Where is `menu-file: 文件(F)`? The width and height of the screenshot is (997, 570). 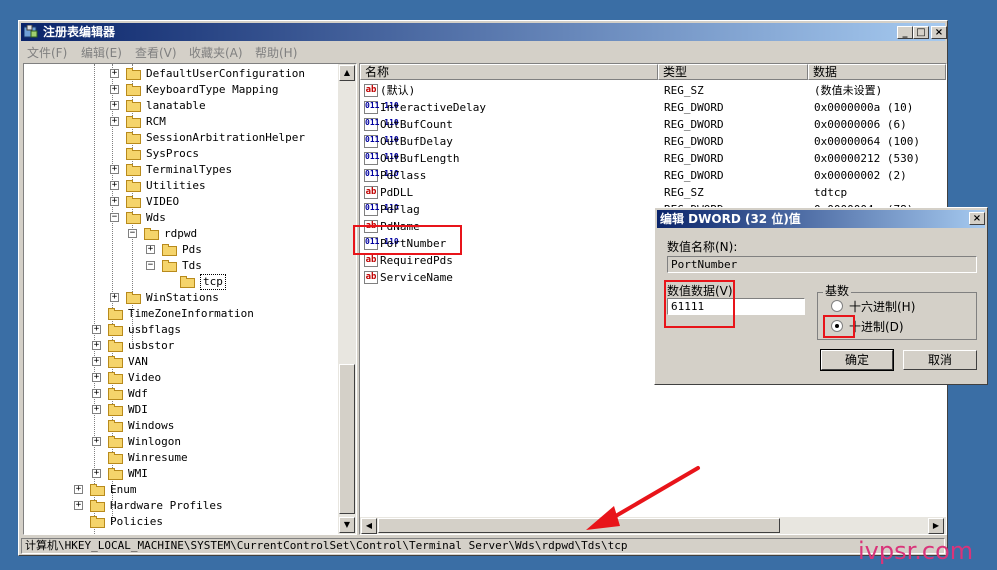 menu-file: 文件(F) is located at coordinates (47, 52).